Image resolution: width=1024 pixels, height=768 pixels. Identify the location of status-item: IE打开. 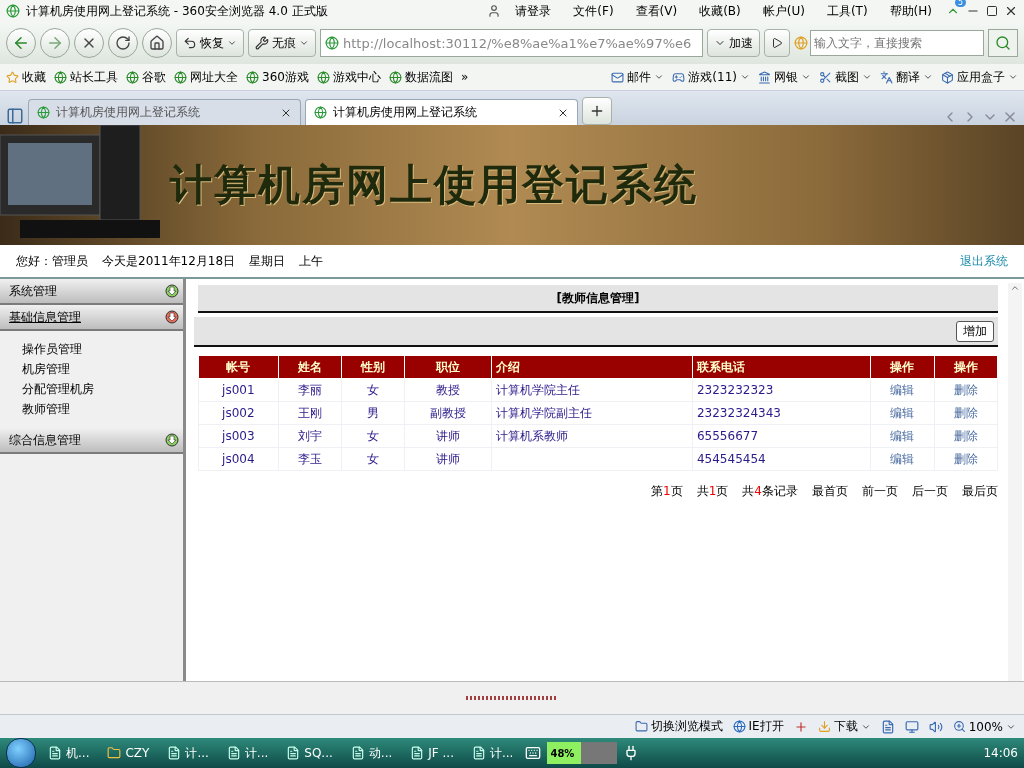
(758, 726).